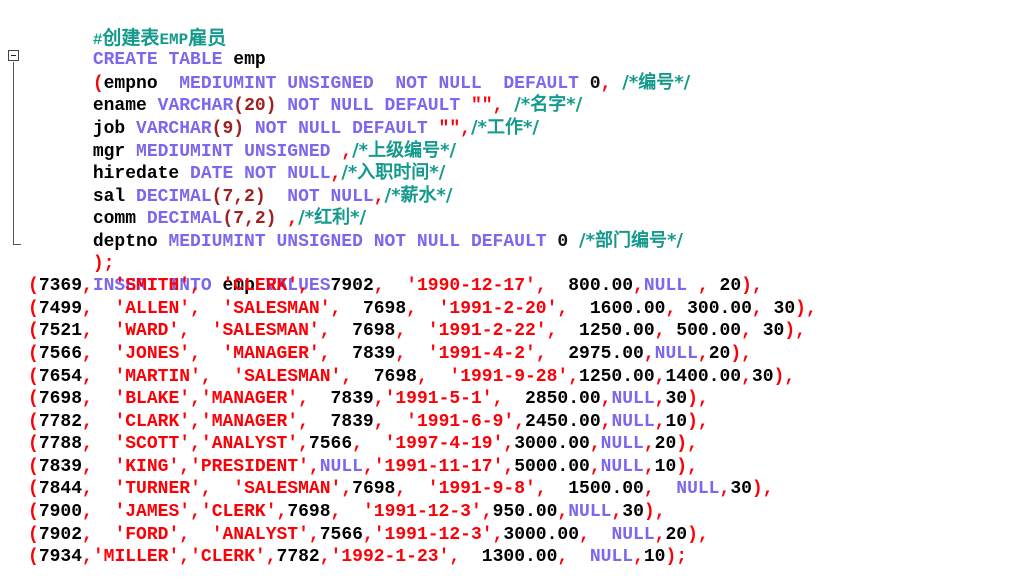  What do you see at coordinates (147, 331) in the screenshot?
I see `string-literal: 'WARD'` at bounding box center [147, 331].